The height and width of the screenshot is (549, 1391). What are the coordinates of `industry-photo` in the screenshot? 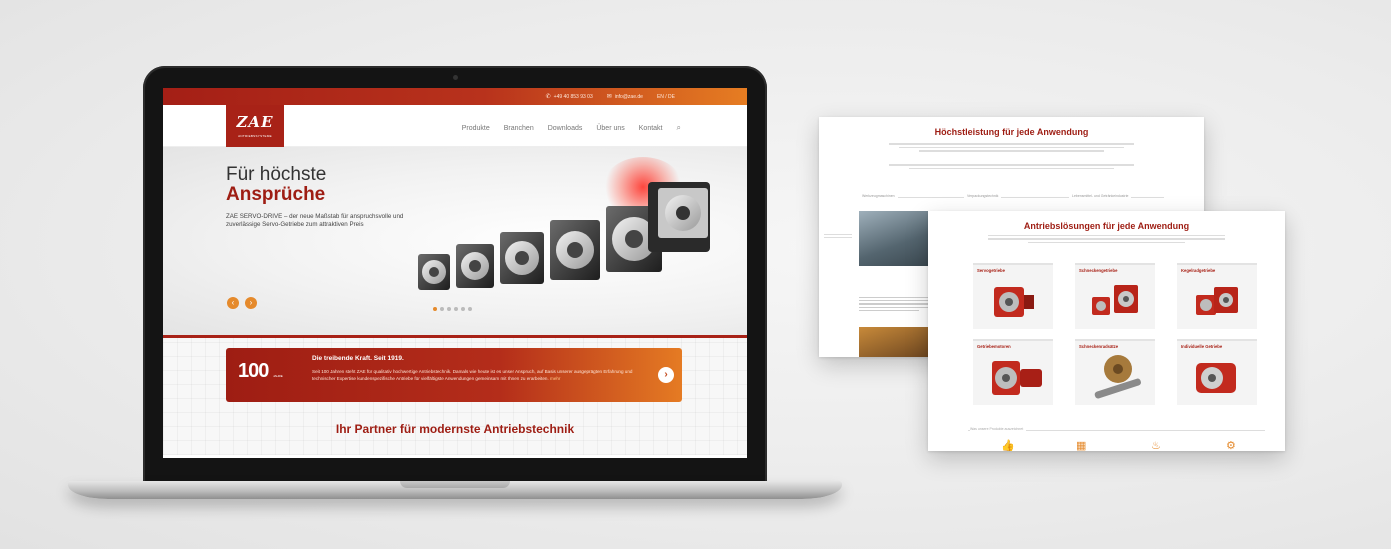 It's located at (894, 342).